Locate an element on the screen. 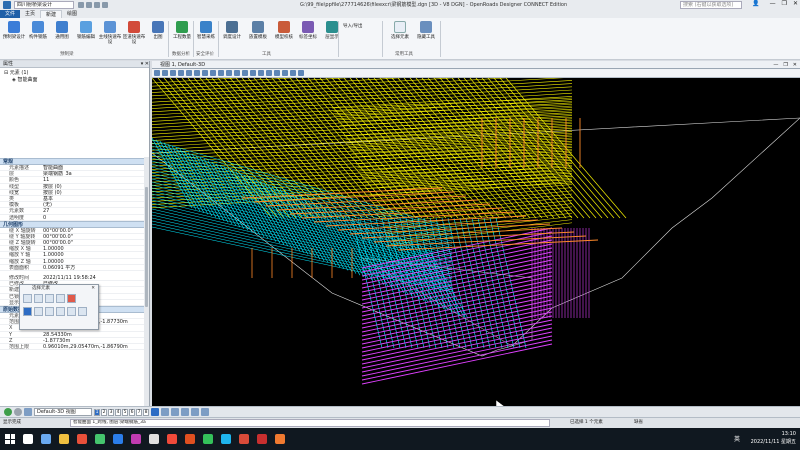  fit-view-icon is located at coordinates (189, 73).